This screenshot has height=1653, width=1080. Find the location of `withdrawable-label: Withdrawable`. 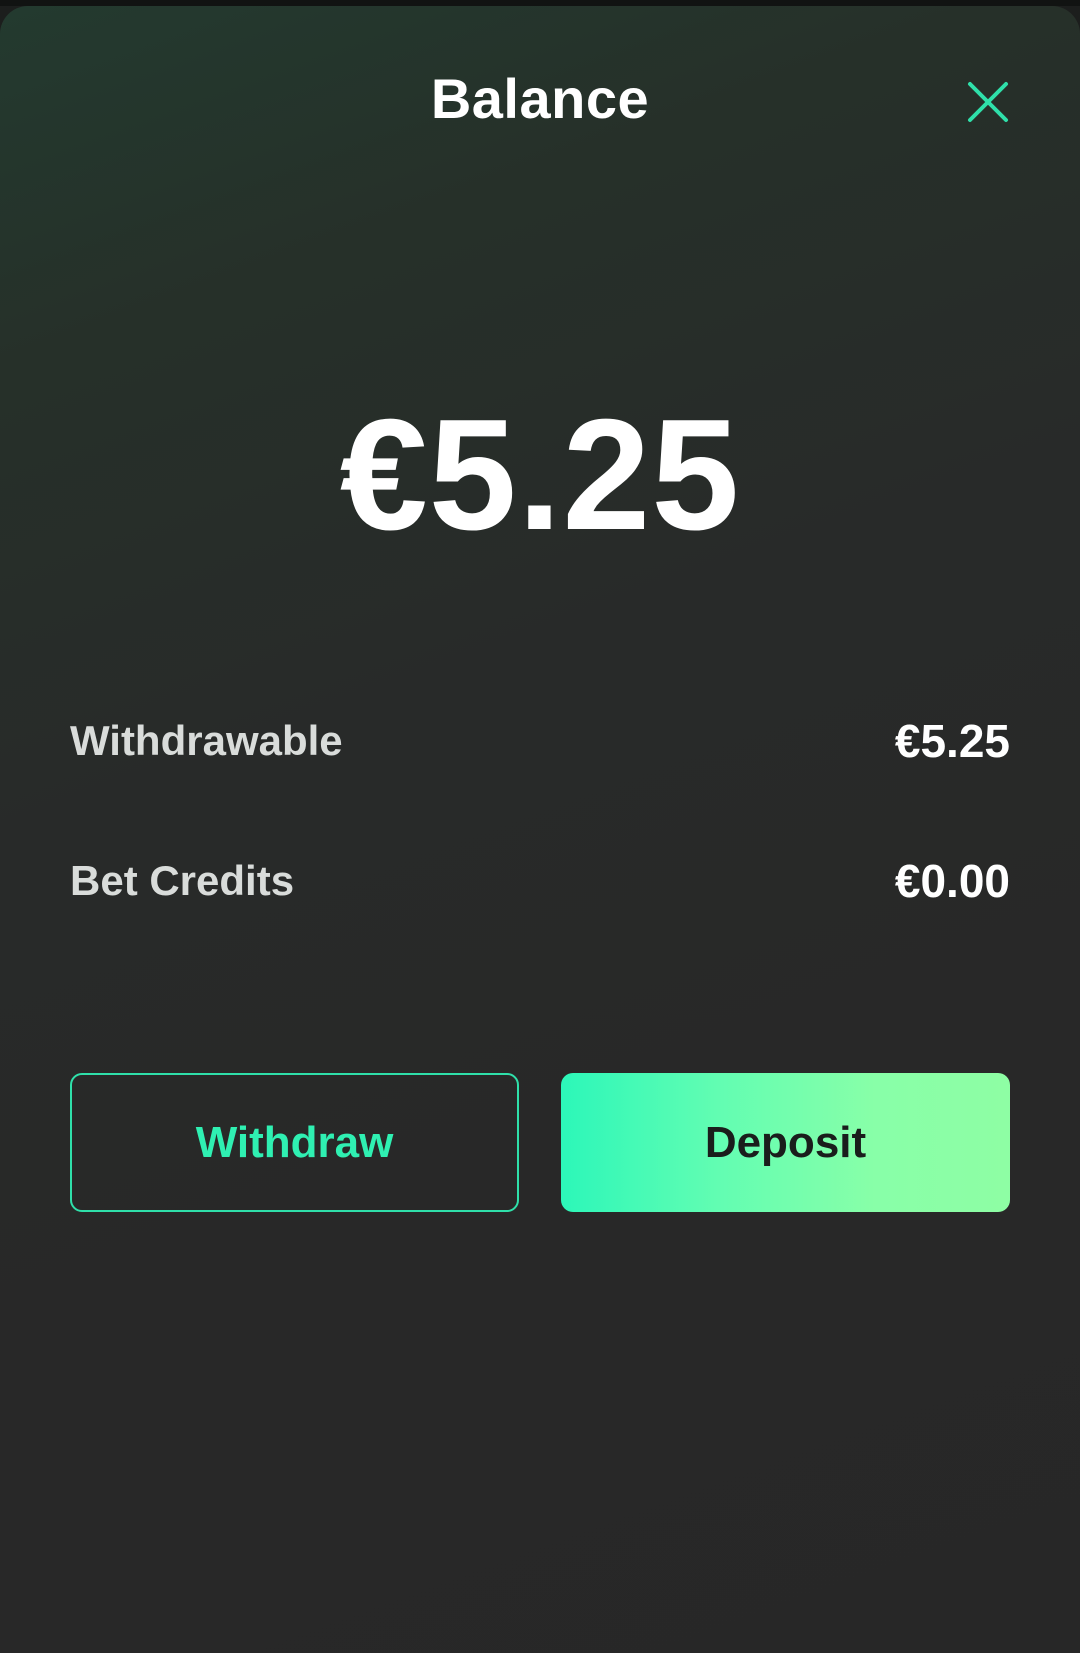

withdrawable-label: Withdrawable is located at coordinates (206, 740).